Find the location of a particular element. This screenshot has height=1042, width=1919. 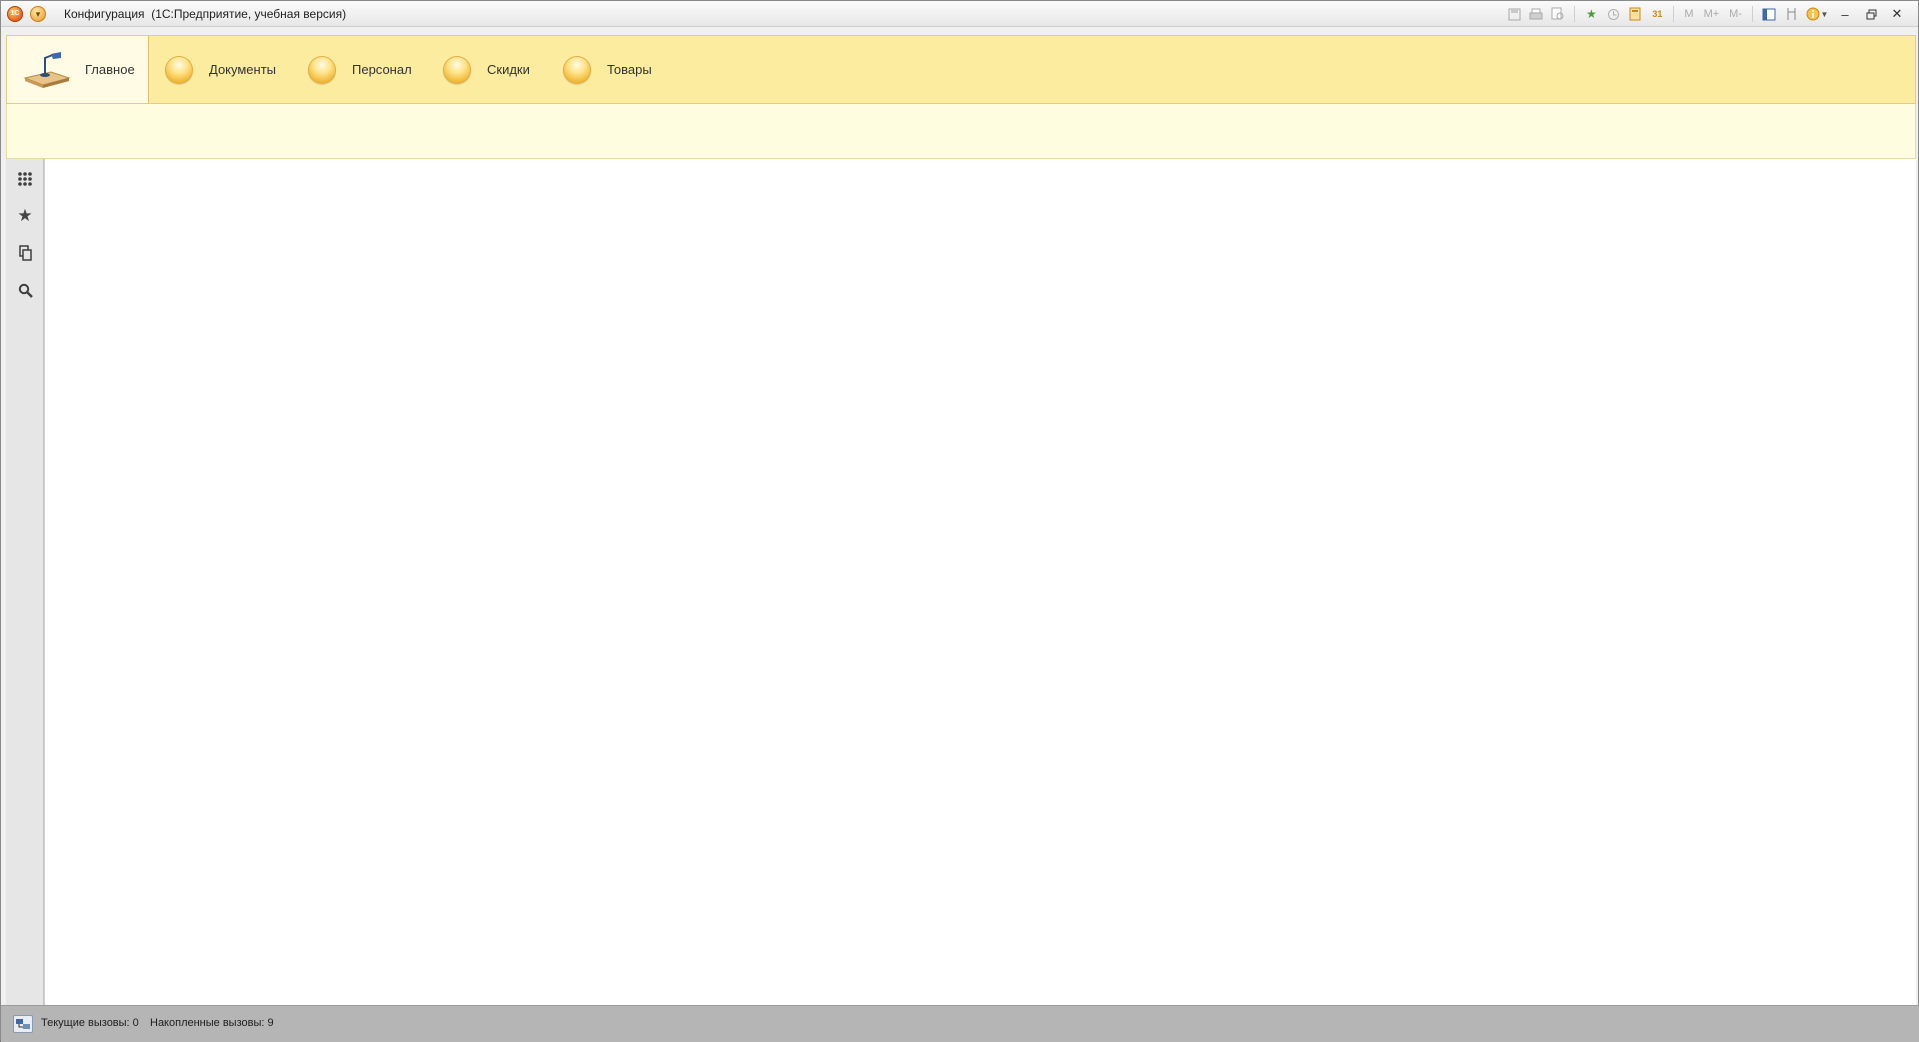

section-documents: Документы is located at coordinates (220, 69).